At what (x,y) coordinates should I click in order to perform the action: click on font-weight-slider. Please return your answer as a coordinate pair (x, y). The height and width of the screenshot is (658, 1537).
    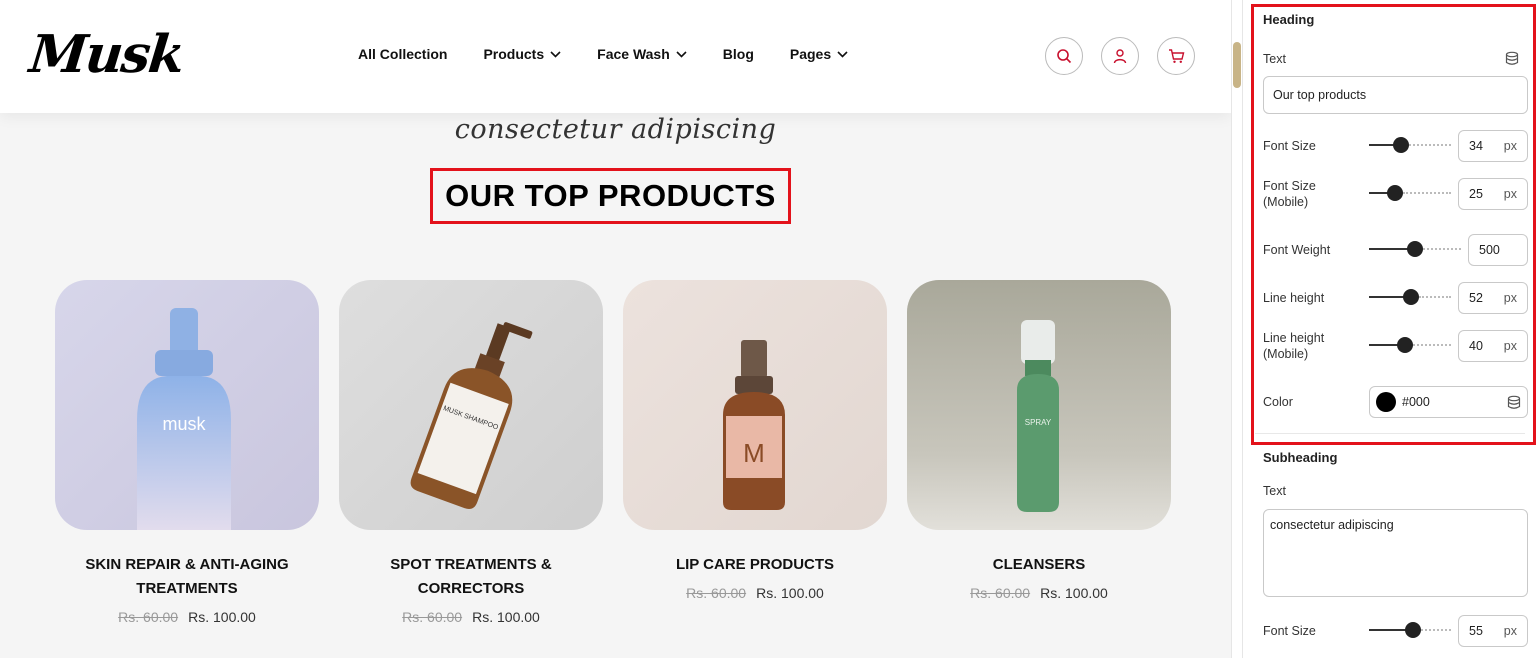
    Looking at the image, I should click on (1415, 249).